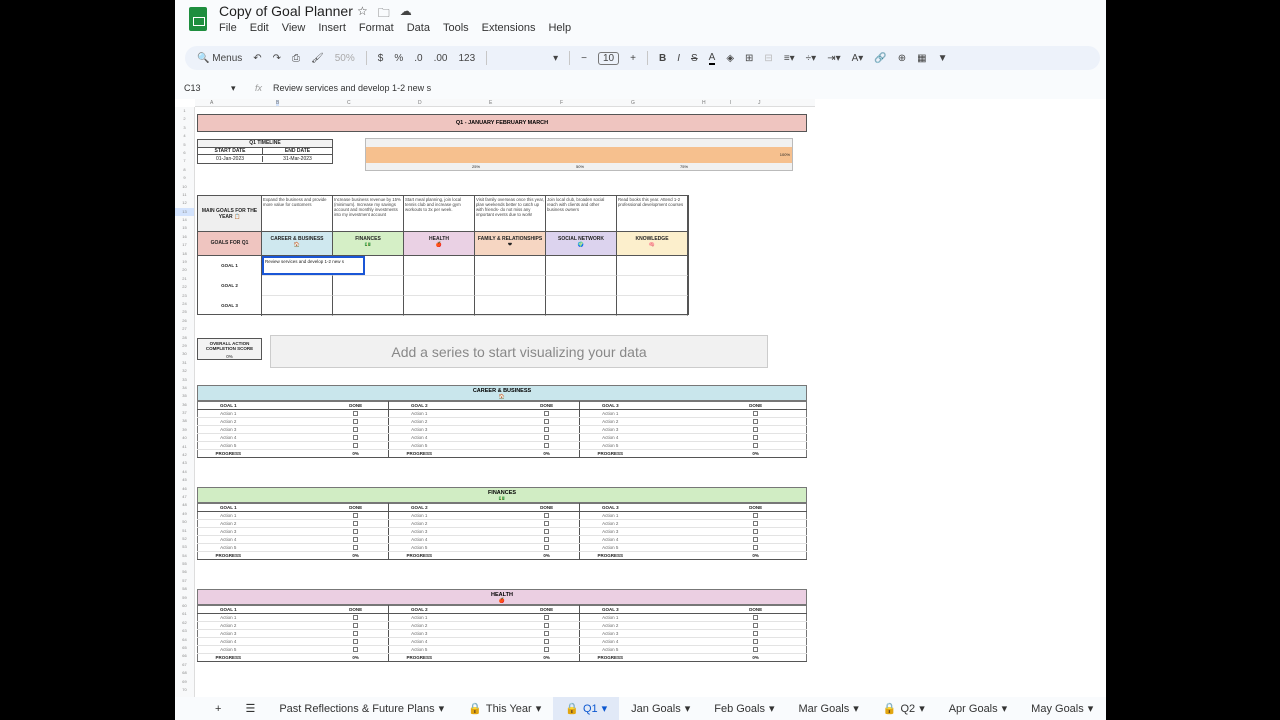 The image size is (1280, 720). I want to click on row-number: 16, so click(184, 237).